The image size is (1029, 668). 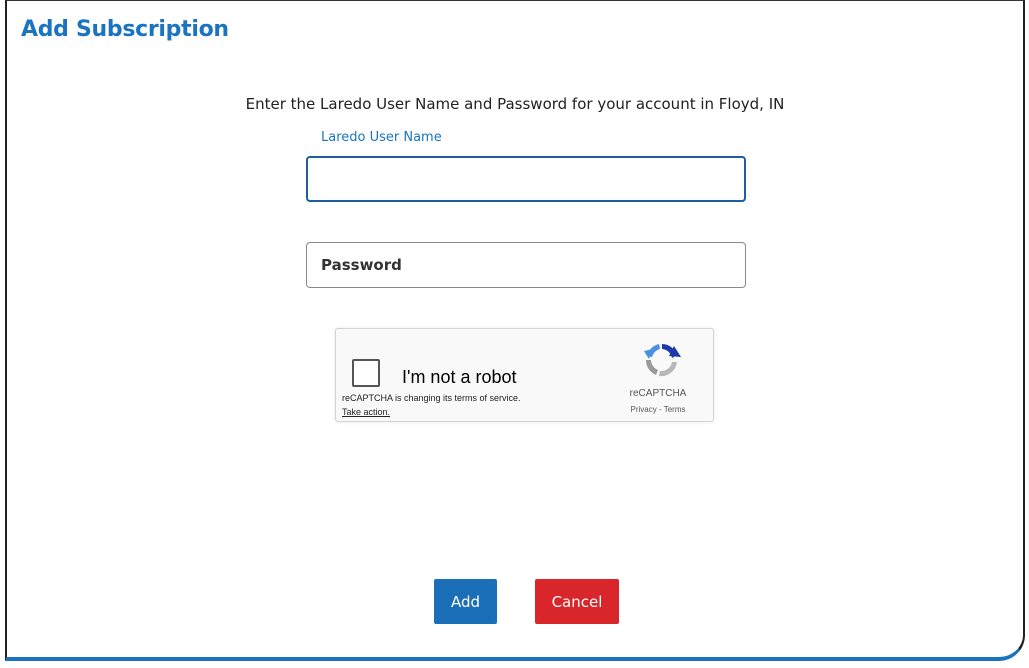 I want to click on recaptcha-label: I'm not a robot, so click(x=459, y=377).